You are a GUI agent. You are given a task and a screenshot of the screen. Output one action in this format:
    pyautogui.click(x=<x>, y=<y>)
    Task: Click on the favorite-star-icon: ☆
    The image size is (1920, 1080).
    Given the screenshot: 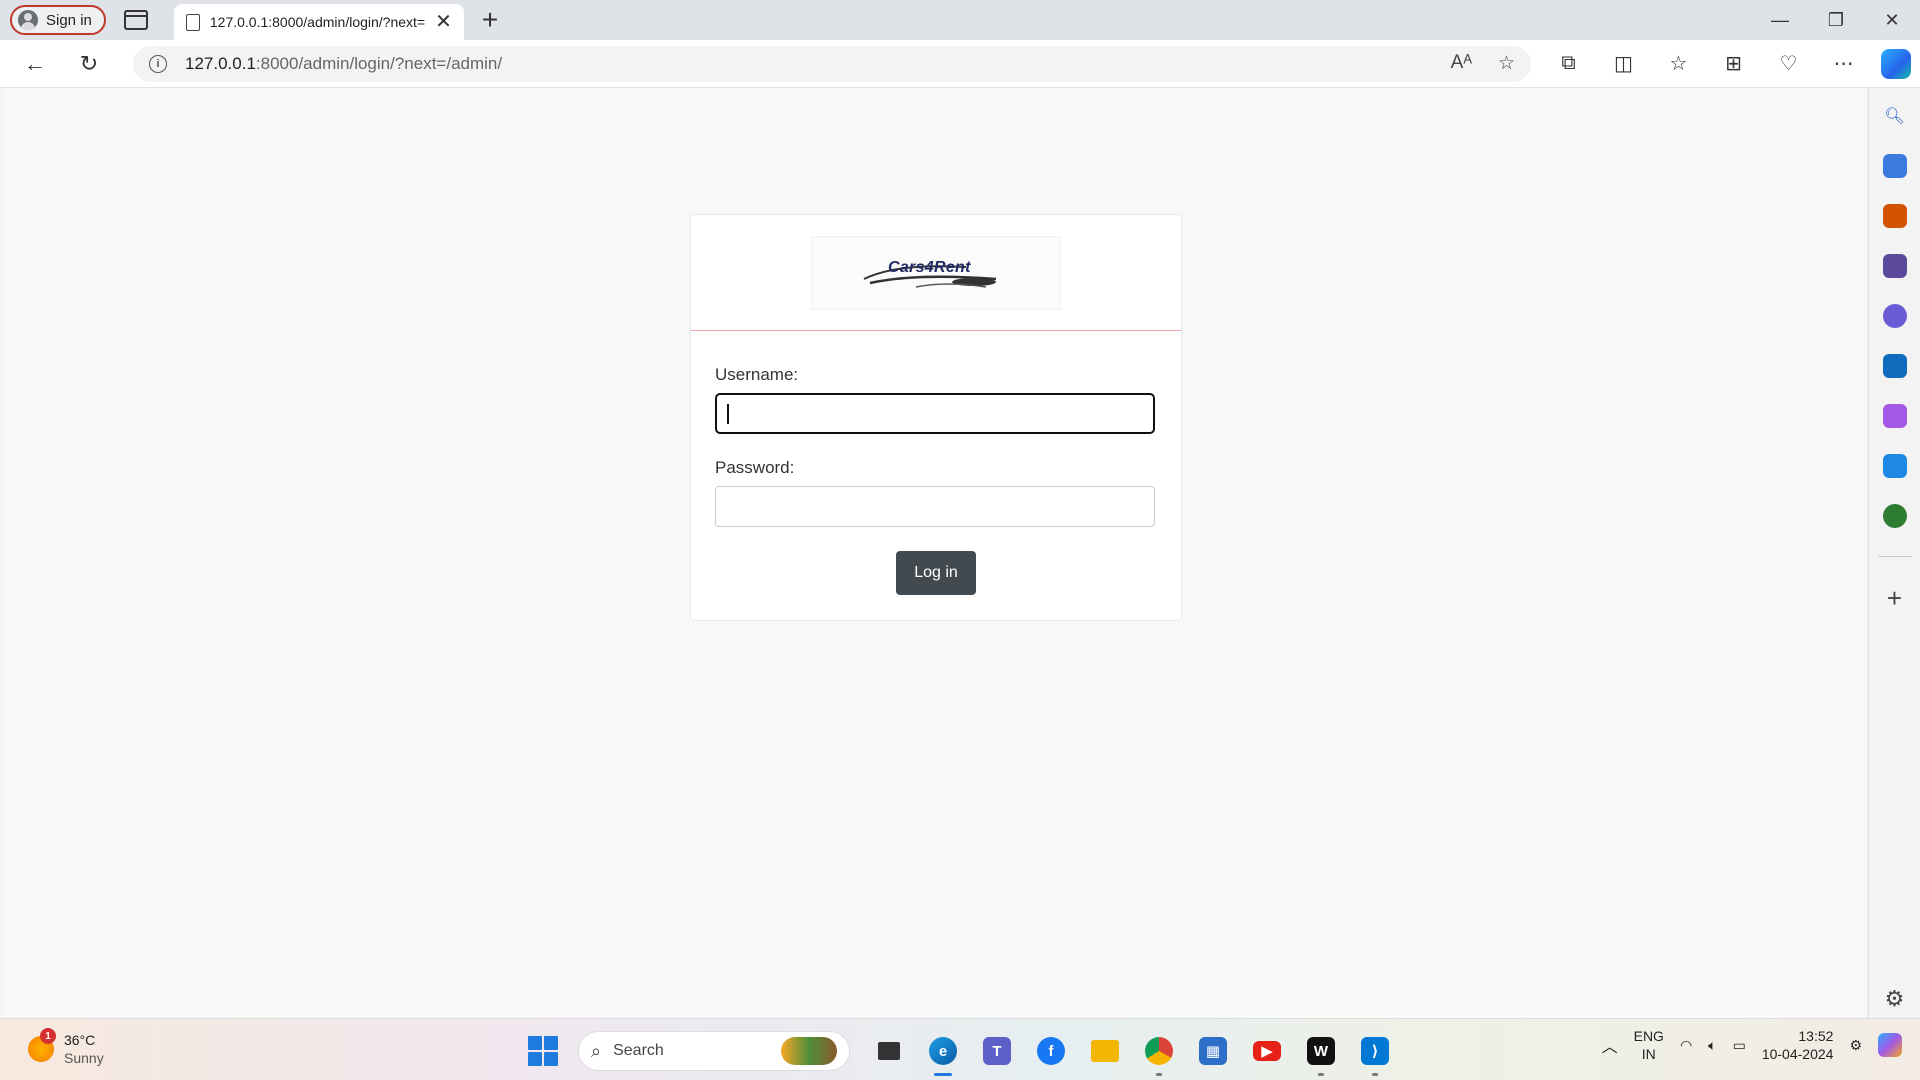 What is the action you would take?
    pyautogui.click(x=1506, y=63)
    